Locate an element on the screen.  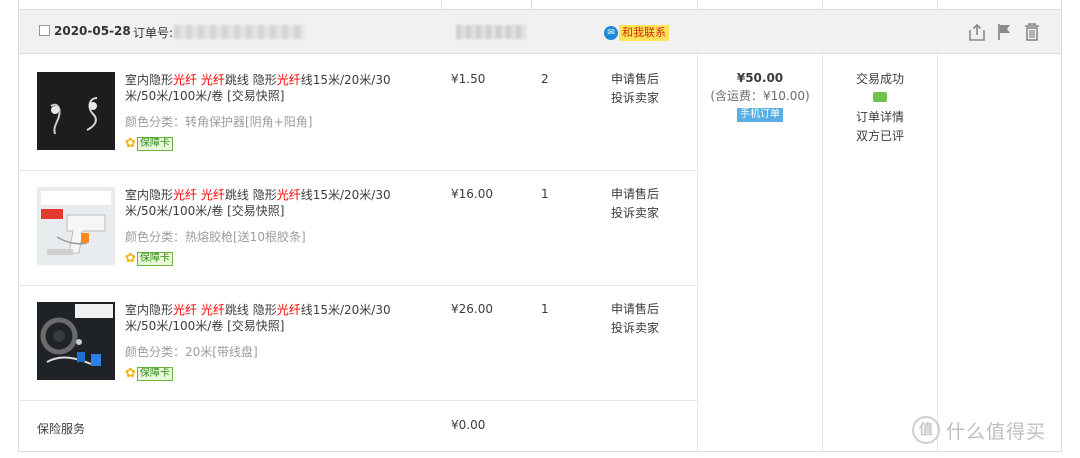
order-header: 2020-05-28 订单号: ✉ 和我联系 is located at coordinates (540, 31).